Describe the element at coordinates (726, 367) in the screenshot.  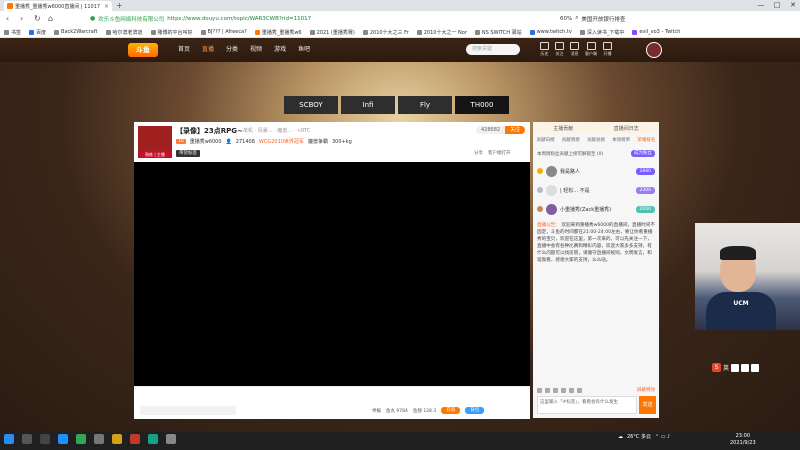
I see `ime-lang: 英` at that location.